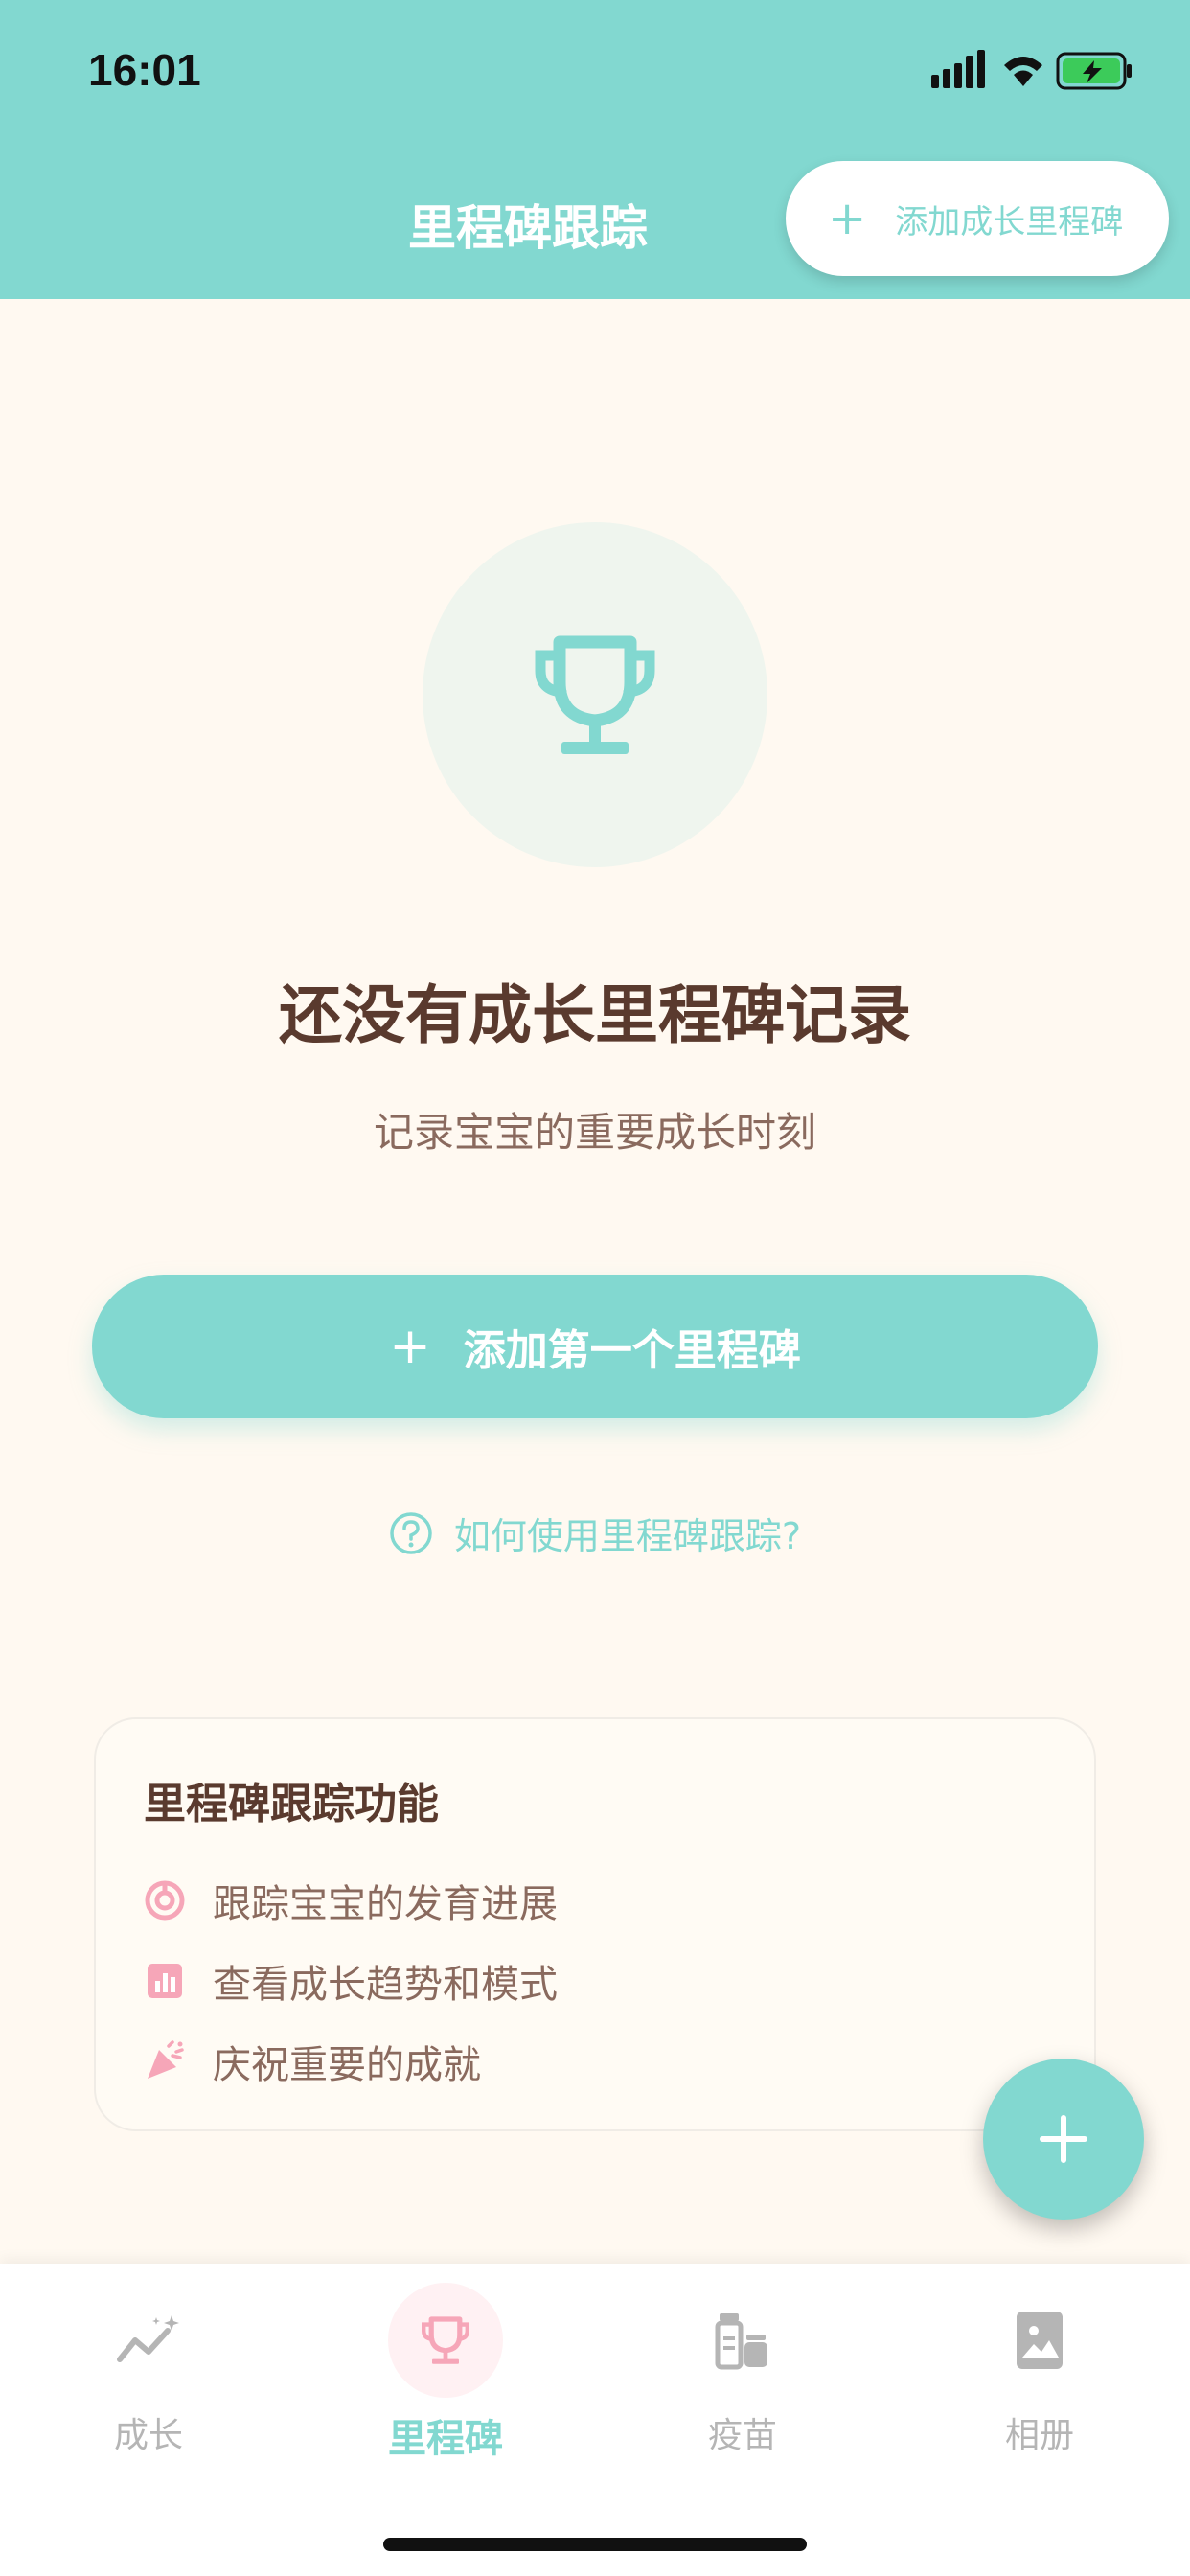 The height and width of the screenshot is (2576, 1190). I want to click on photo-album-icon, so click(1040, 2340).